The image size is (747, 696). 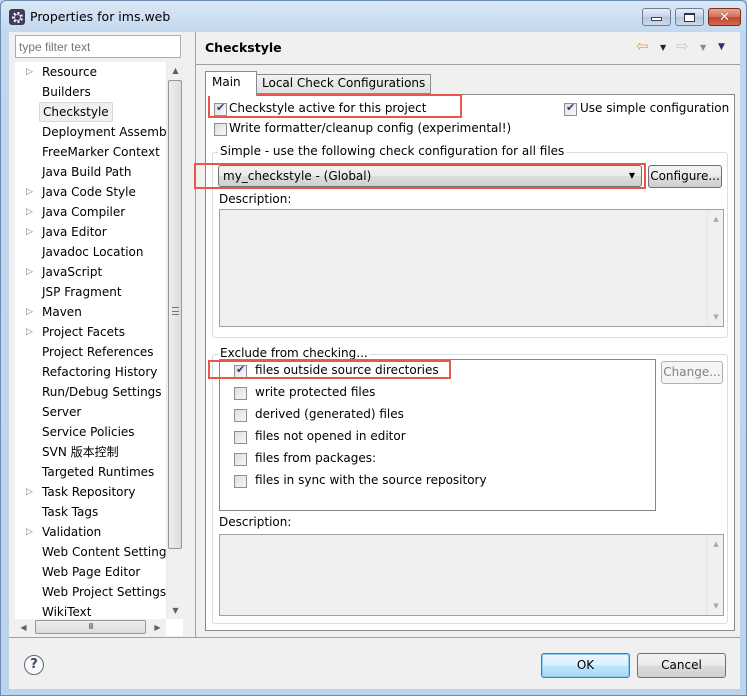 I want to click on sidebar-item: Web Page Editor, so click(x=90, y=572).